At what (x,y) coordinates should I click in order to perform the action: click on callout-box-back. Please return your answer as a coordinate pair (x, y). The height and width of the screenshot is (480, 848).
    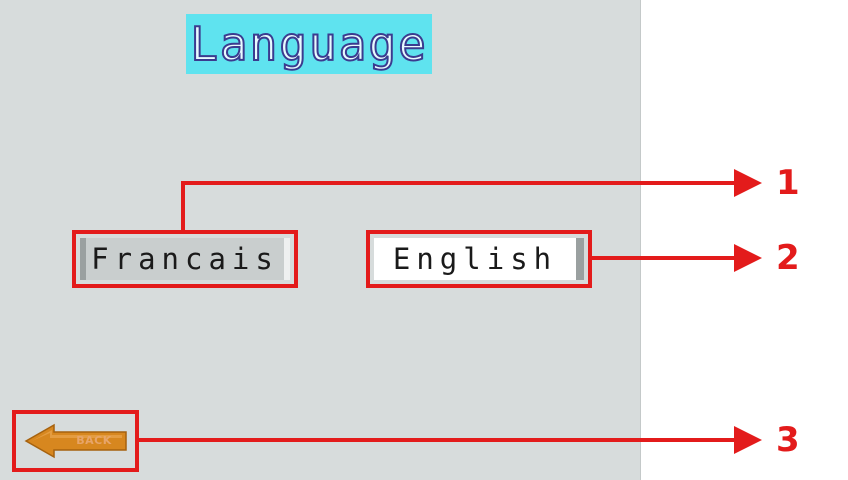
    Looking at the image, I should click on (75, 441).